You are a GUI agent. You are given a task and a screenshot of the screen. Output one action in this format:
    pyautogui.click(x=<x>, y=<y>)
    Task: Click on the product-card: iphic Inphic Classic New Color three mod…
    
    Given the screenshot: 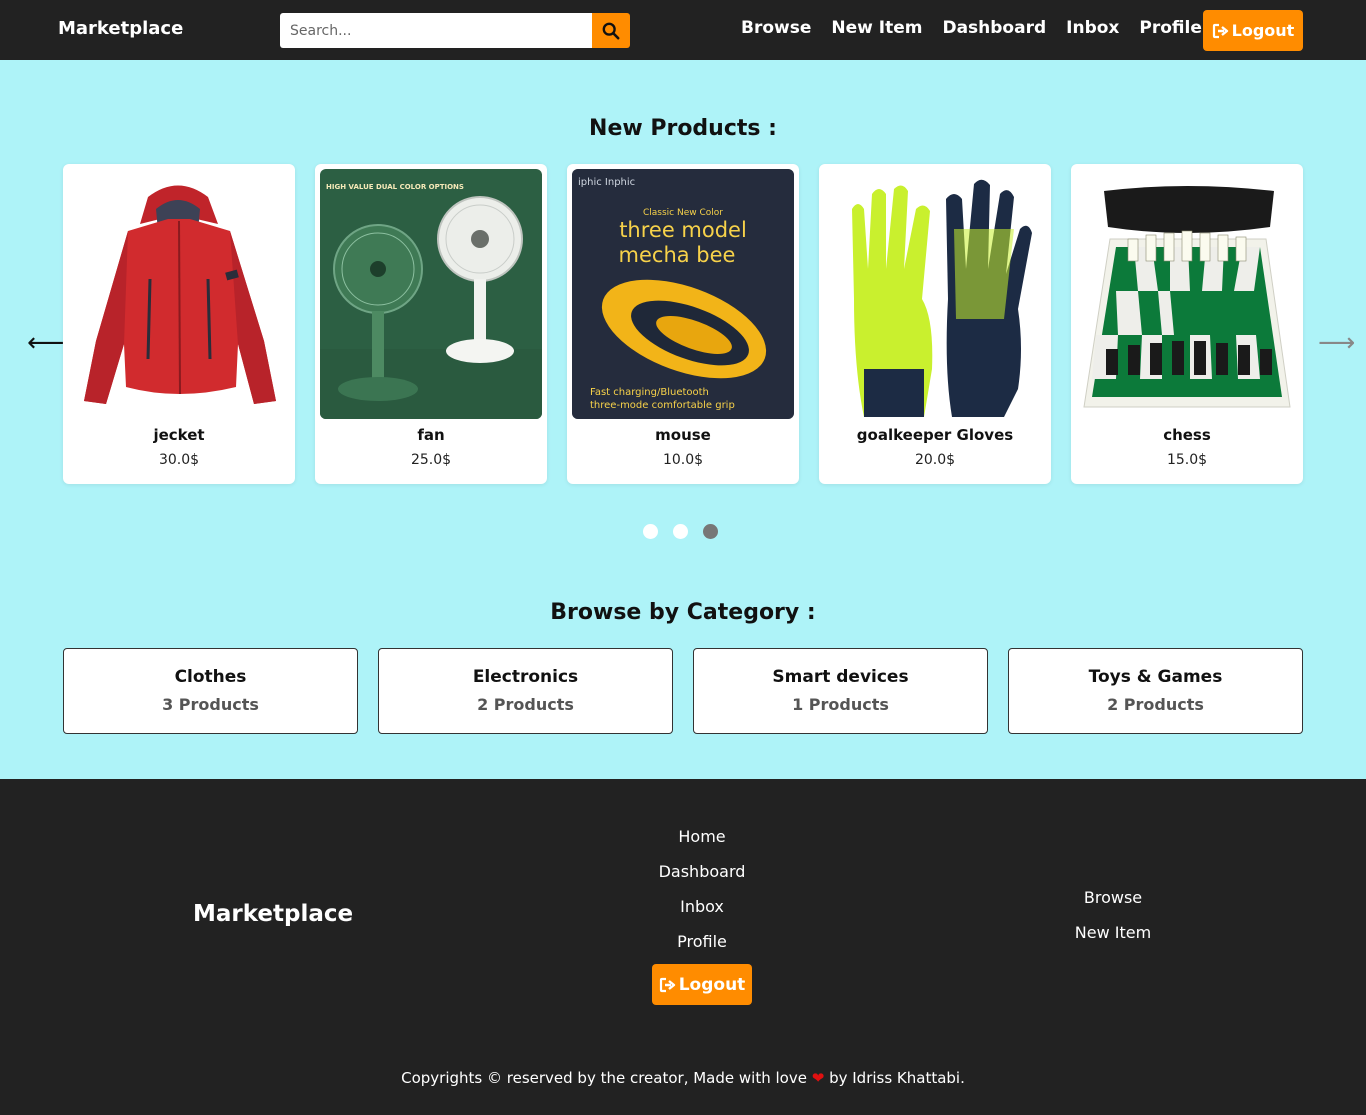 What is the action you would take?
    pyautogui.click(x=683, y=324)
    